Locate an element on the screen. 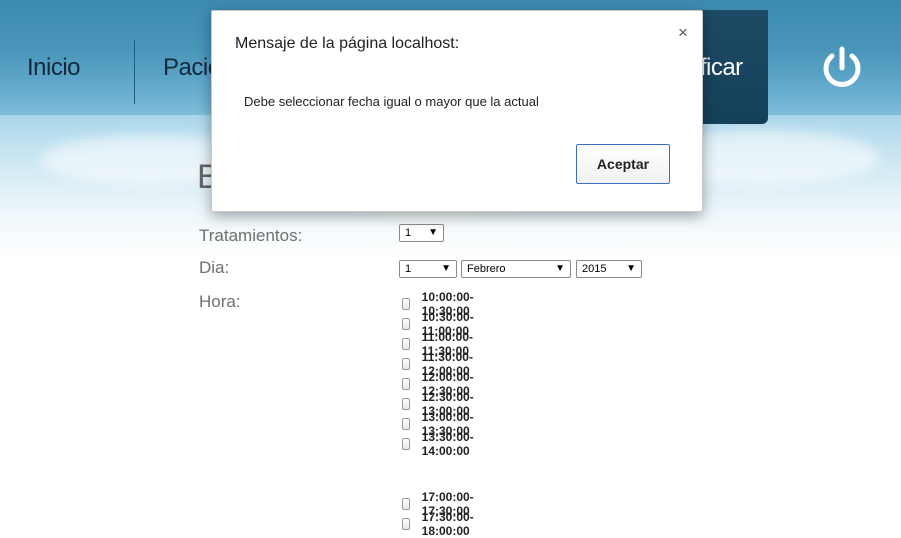 Image resolution: width=901 pixels, height=538 pixels. hour-option: 13:30:00-14:00:00 is located at coordinates (440, 444).